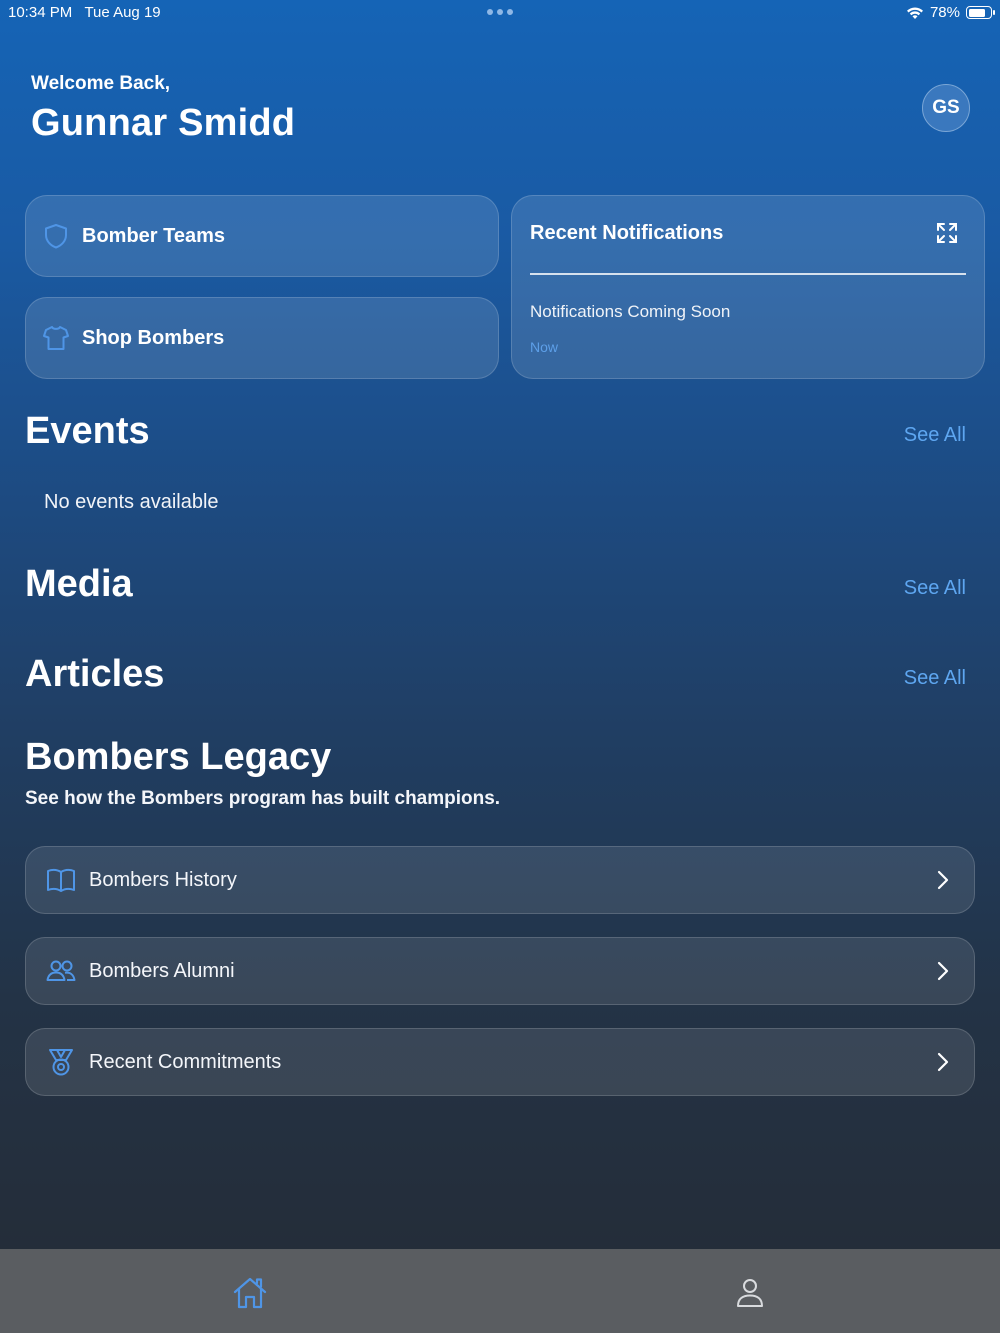  What do you see at coordinates (544, 347) in the screenshot?
I see `notification-item-time: Now` at bounding box center [544, 347].